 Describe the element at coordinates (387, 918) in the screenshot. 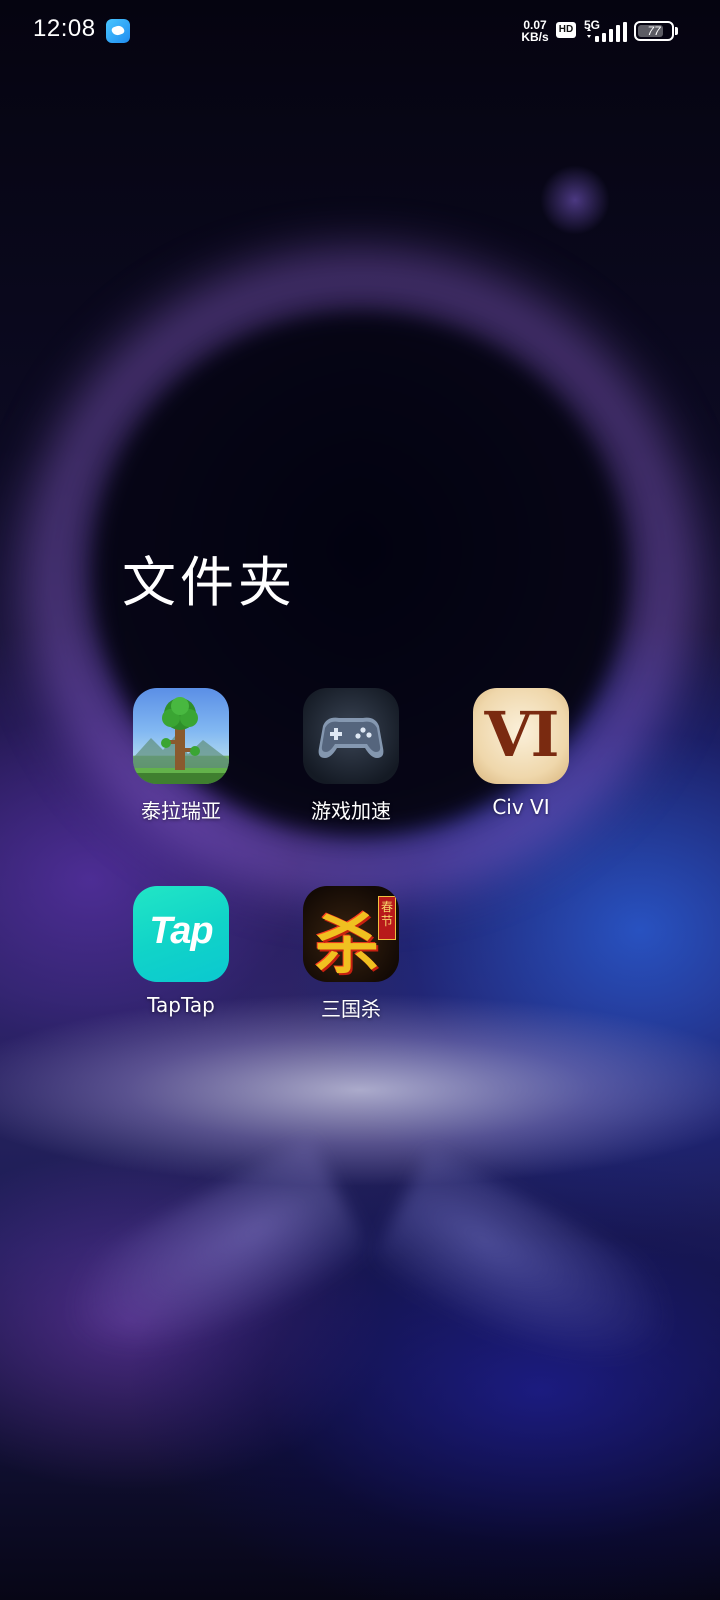

I see `spring-festival-tag: 春节` at that location.